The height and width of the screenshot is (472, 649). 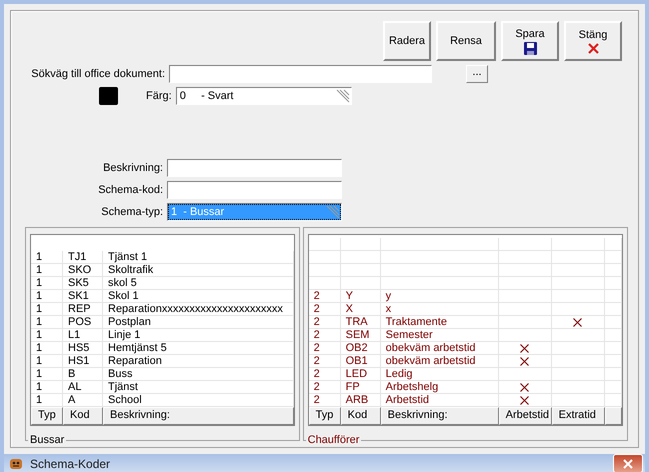 I want to click on table-cell: OB2, so click(x=360, y=348).